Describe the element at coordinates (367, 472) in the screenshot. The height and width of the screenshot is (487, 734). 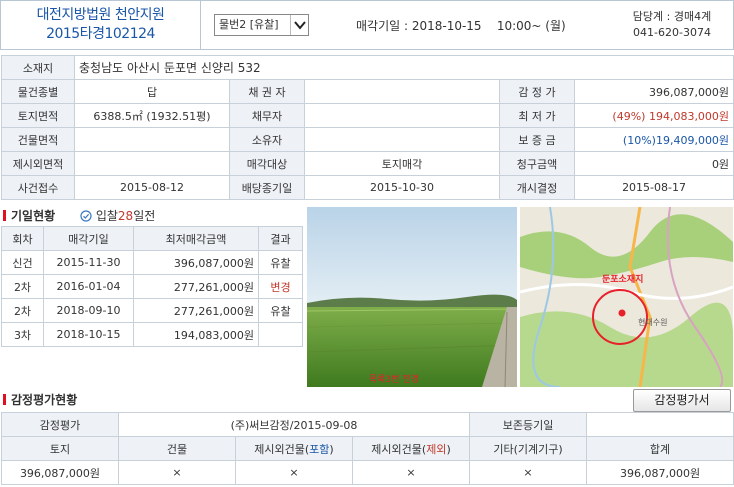
I see `table-row: 396,087,000원 × × × × 396,087,000원` at that location.